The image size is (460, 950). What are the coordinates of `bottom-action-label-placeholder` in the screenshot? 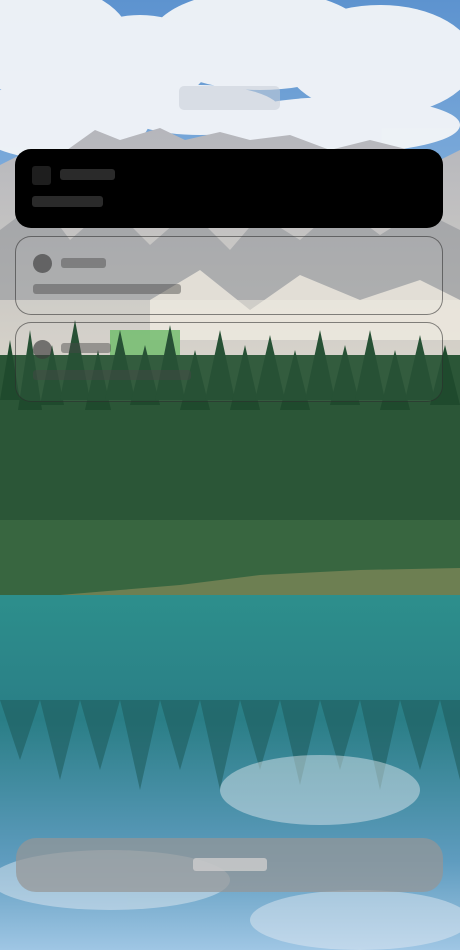 It's located at (230, 864).